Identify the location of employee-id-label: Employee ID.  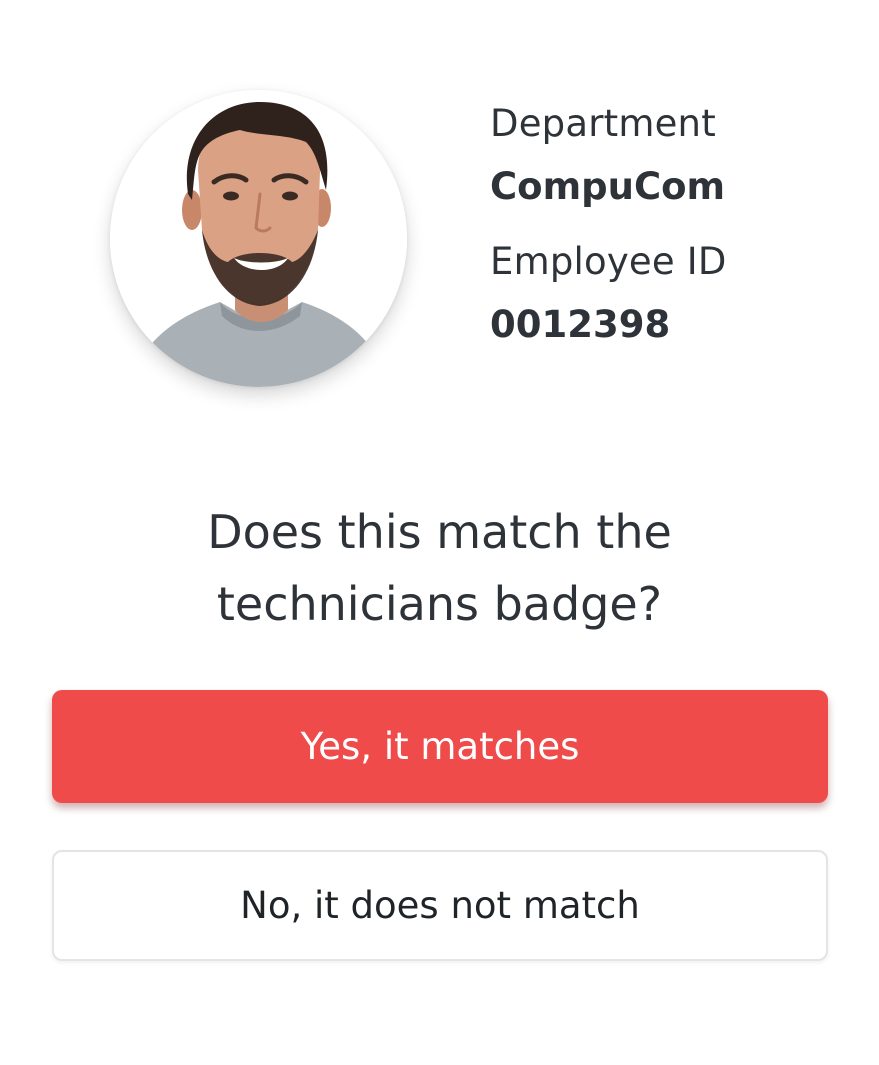
(608, 261).